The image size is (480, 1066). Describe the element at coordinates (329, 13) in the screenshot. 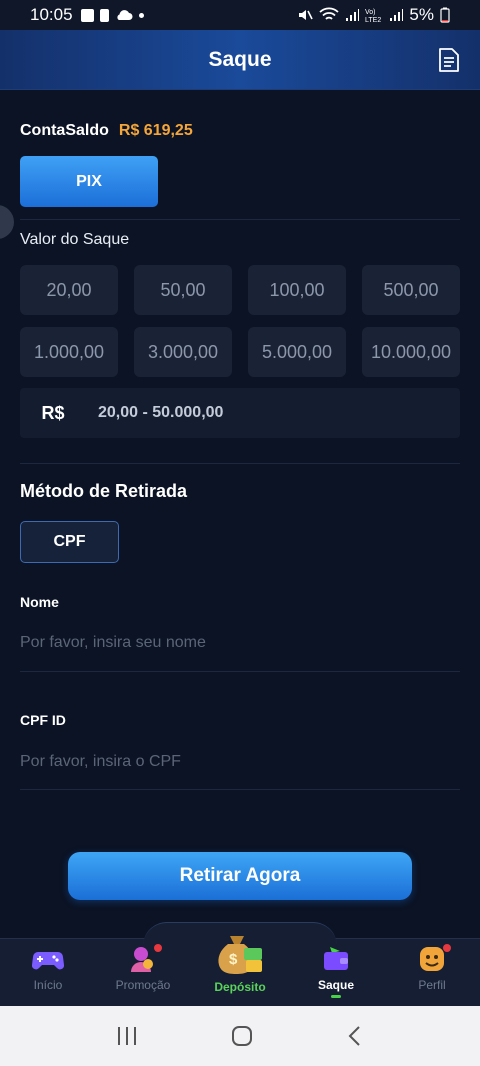

I see `wifi-icon` at that location.